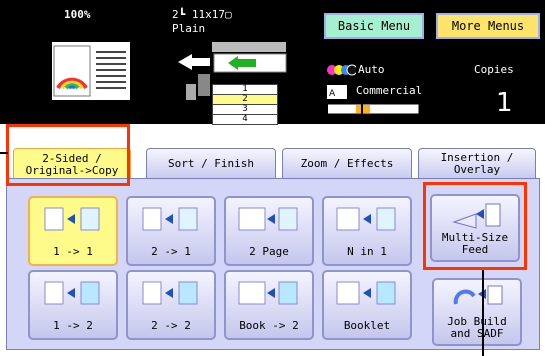 This screenshot has width=545, height=356. I want to click on tab-zoom-effects: Zoom / Effects, so click(347, 163).